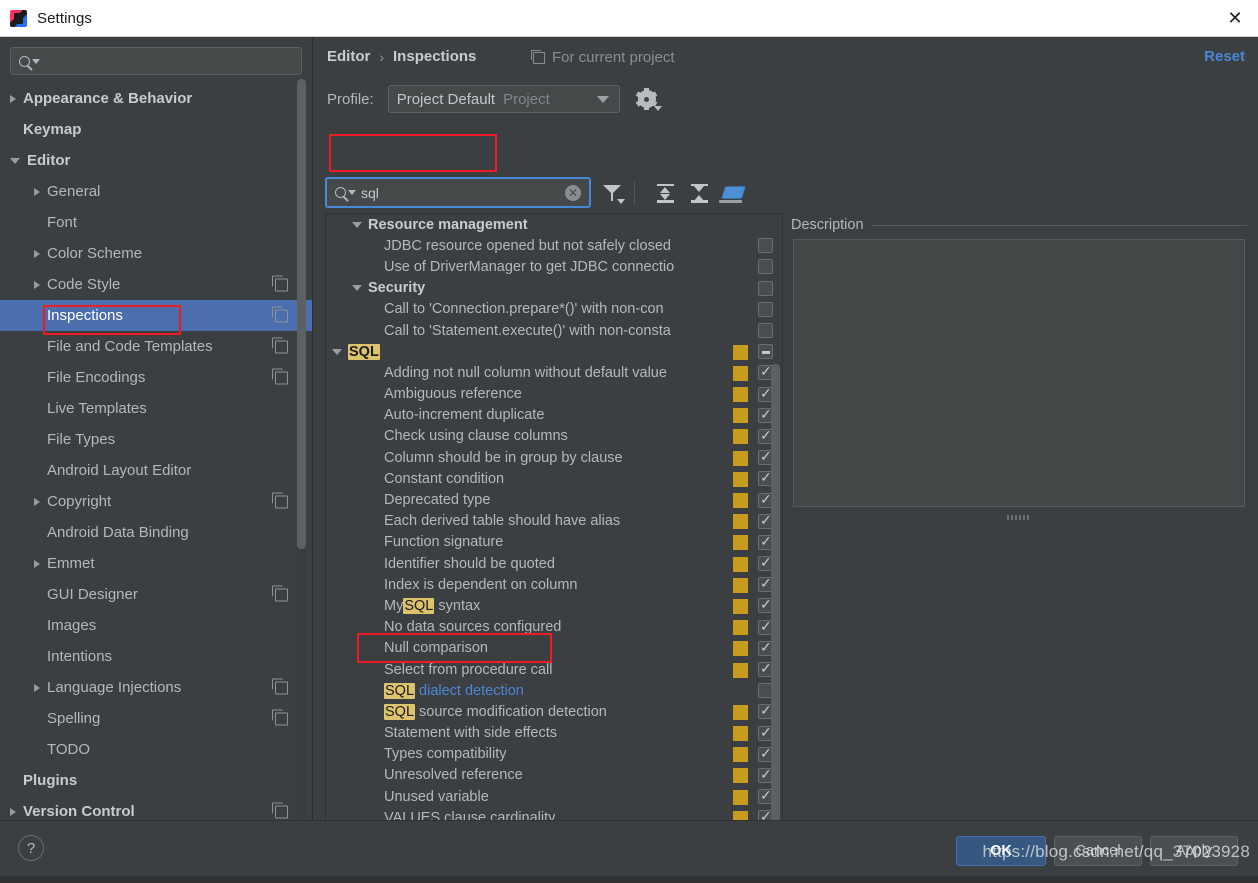 This screenshot has height=883, width=1258. Describe the element at coordinates (554, 436) in the screenshot. I see `inspection-row: Check using clause columns` at that location.